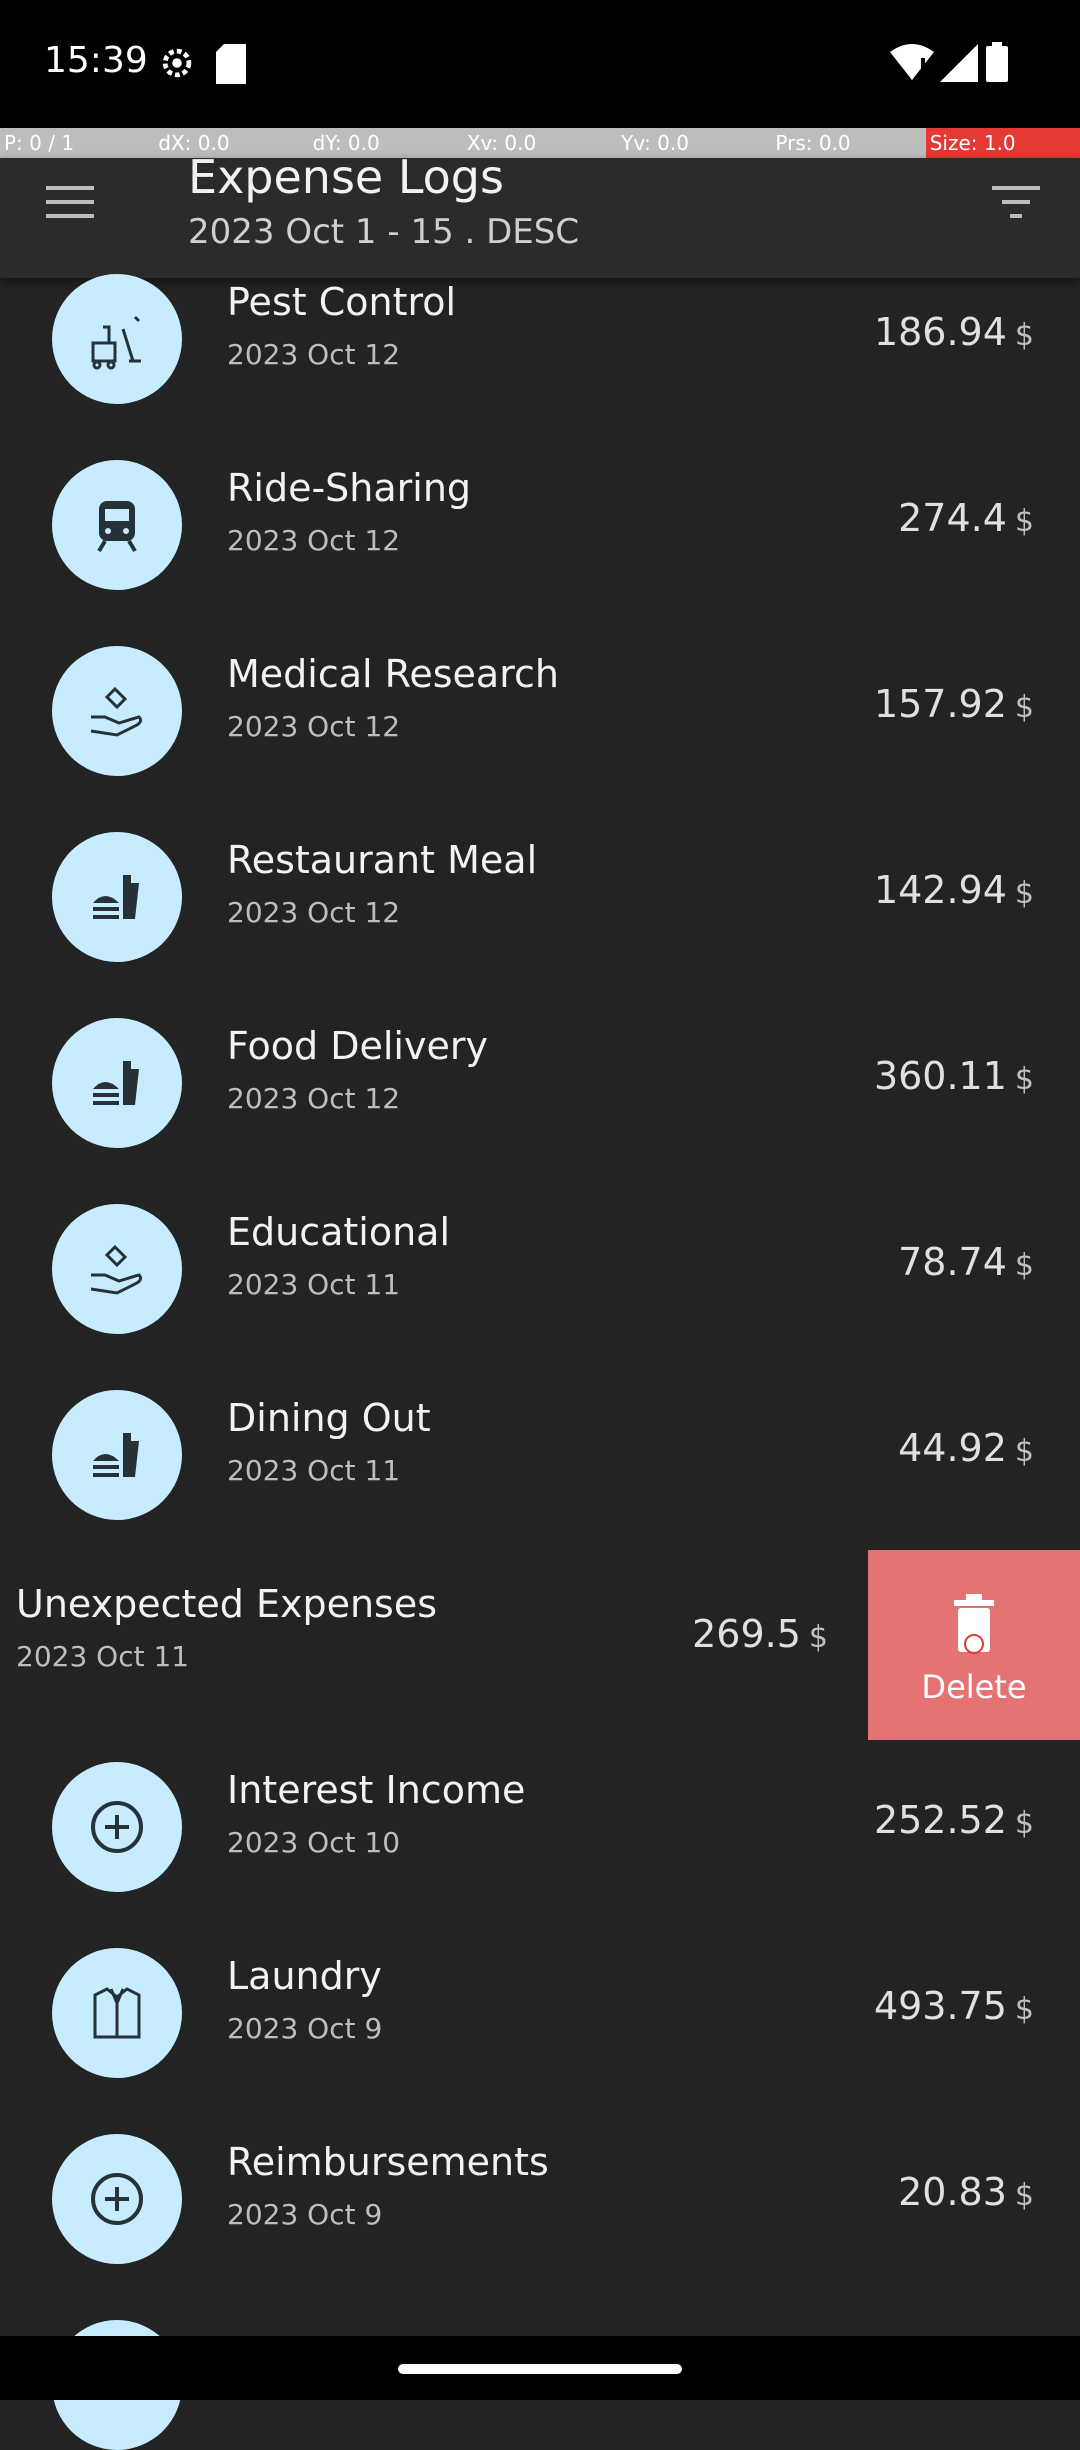 Image resolution: width=1080 pixels, height=2450 pixels. I want to click on expense-amount: 252.52 $, so click(954, 1820).